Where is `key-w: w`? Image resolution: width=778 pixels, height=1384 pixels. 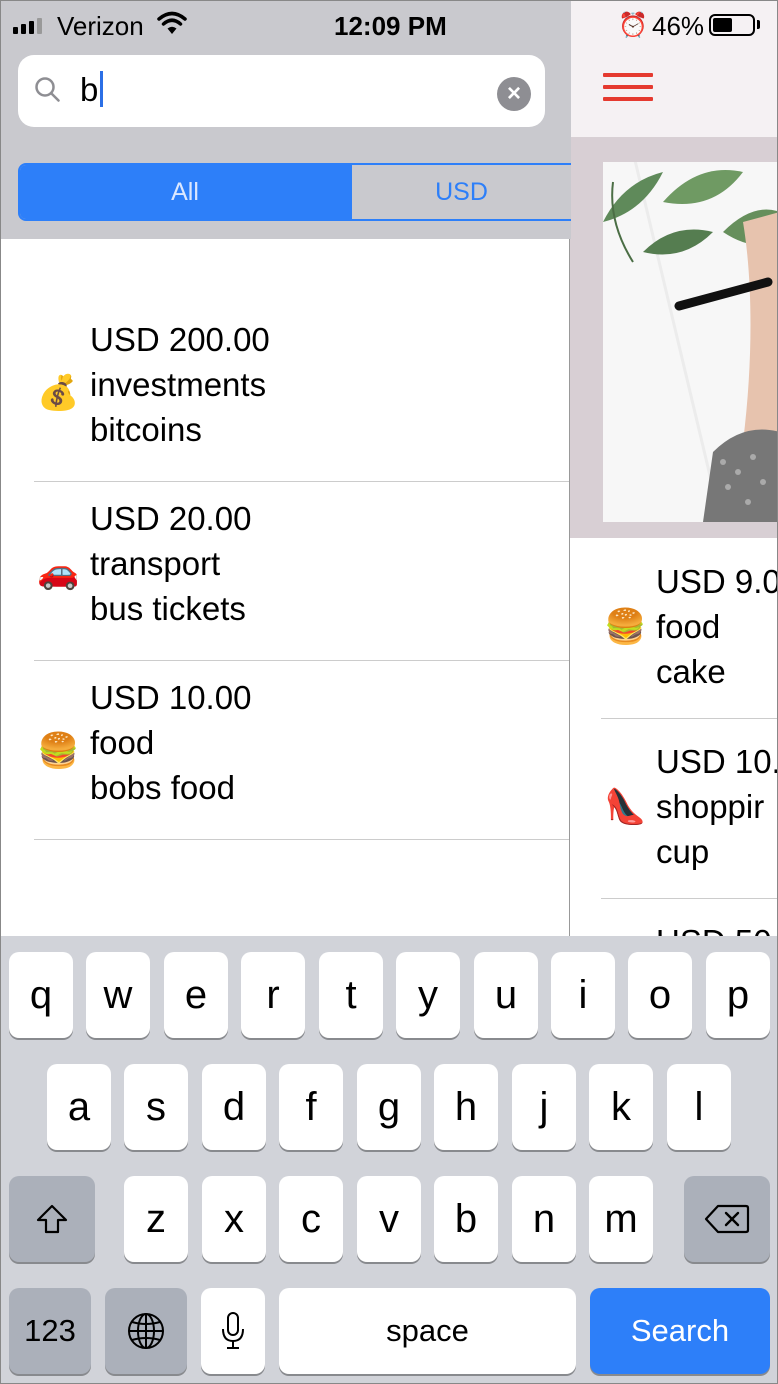
key-w: w is located at coordinates (118, 995).